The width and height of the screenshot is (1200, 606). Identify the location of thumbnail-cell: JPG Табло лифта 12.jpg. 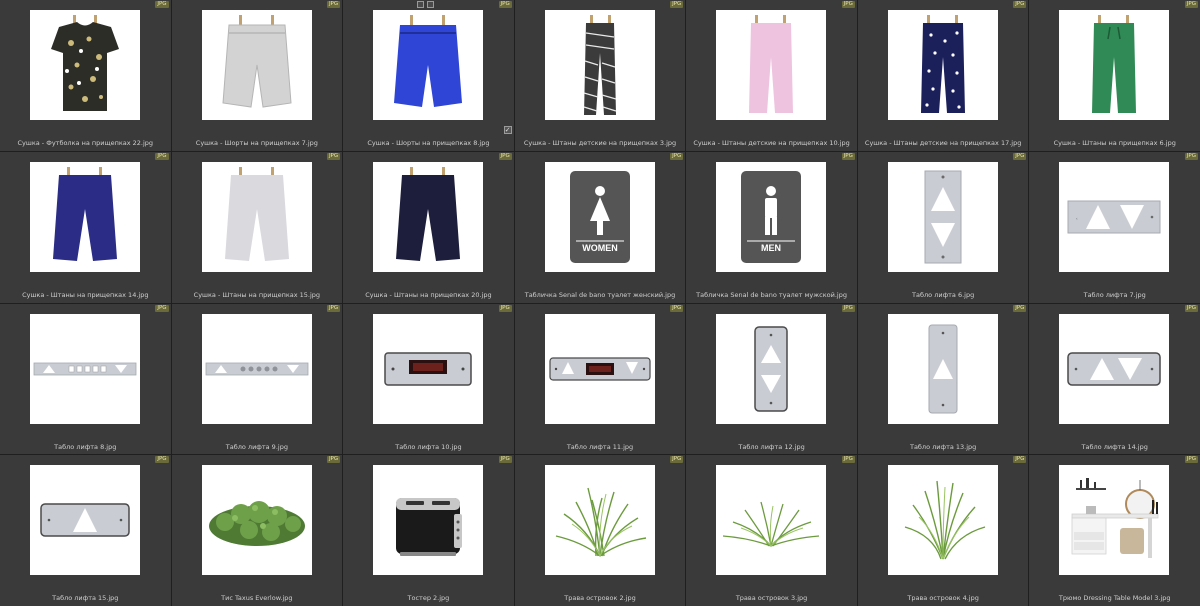
(771, 379).